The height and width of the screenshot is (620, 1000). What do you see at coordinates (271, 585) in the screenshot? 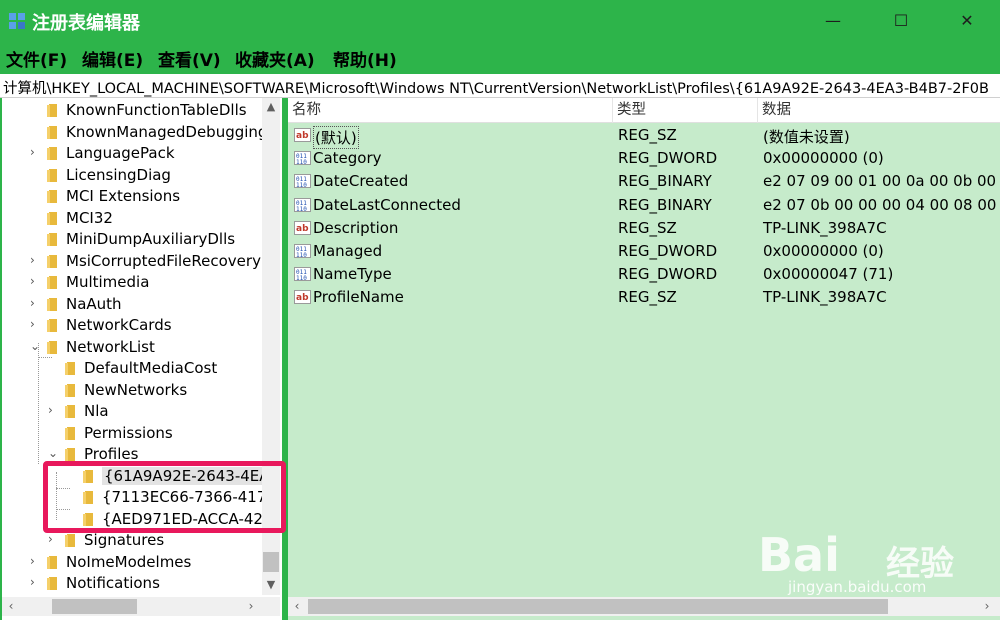
I see `scroll-down-icon: ▼` at bounding box center [271, 585].